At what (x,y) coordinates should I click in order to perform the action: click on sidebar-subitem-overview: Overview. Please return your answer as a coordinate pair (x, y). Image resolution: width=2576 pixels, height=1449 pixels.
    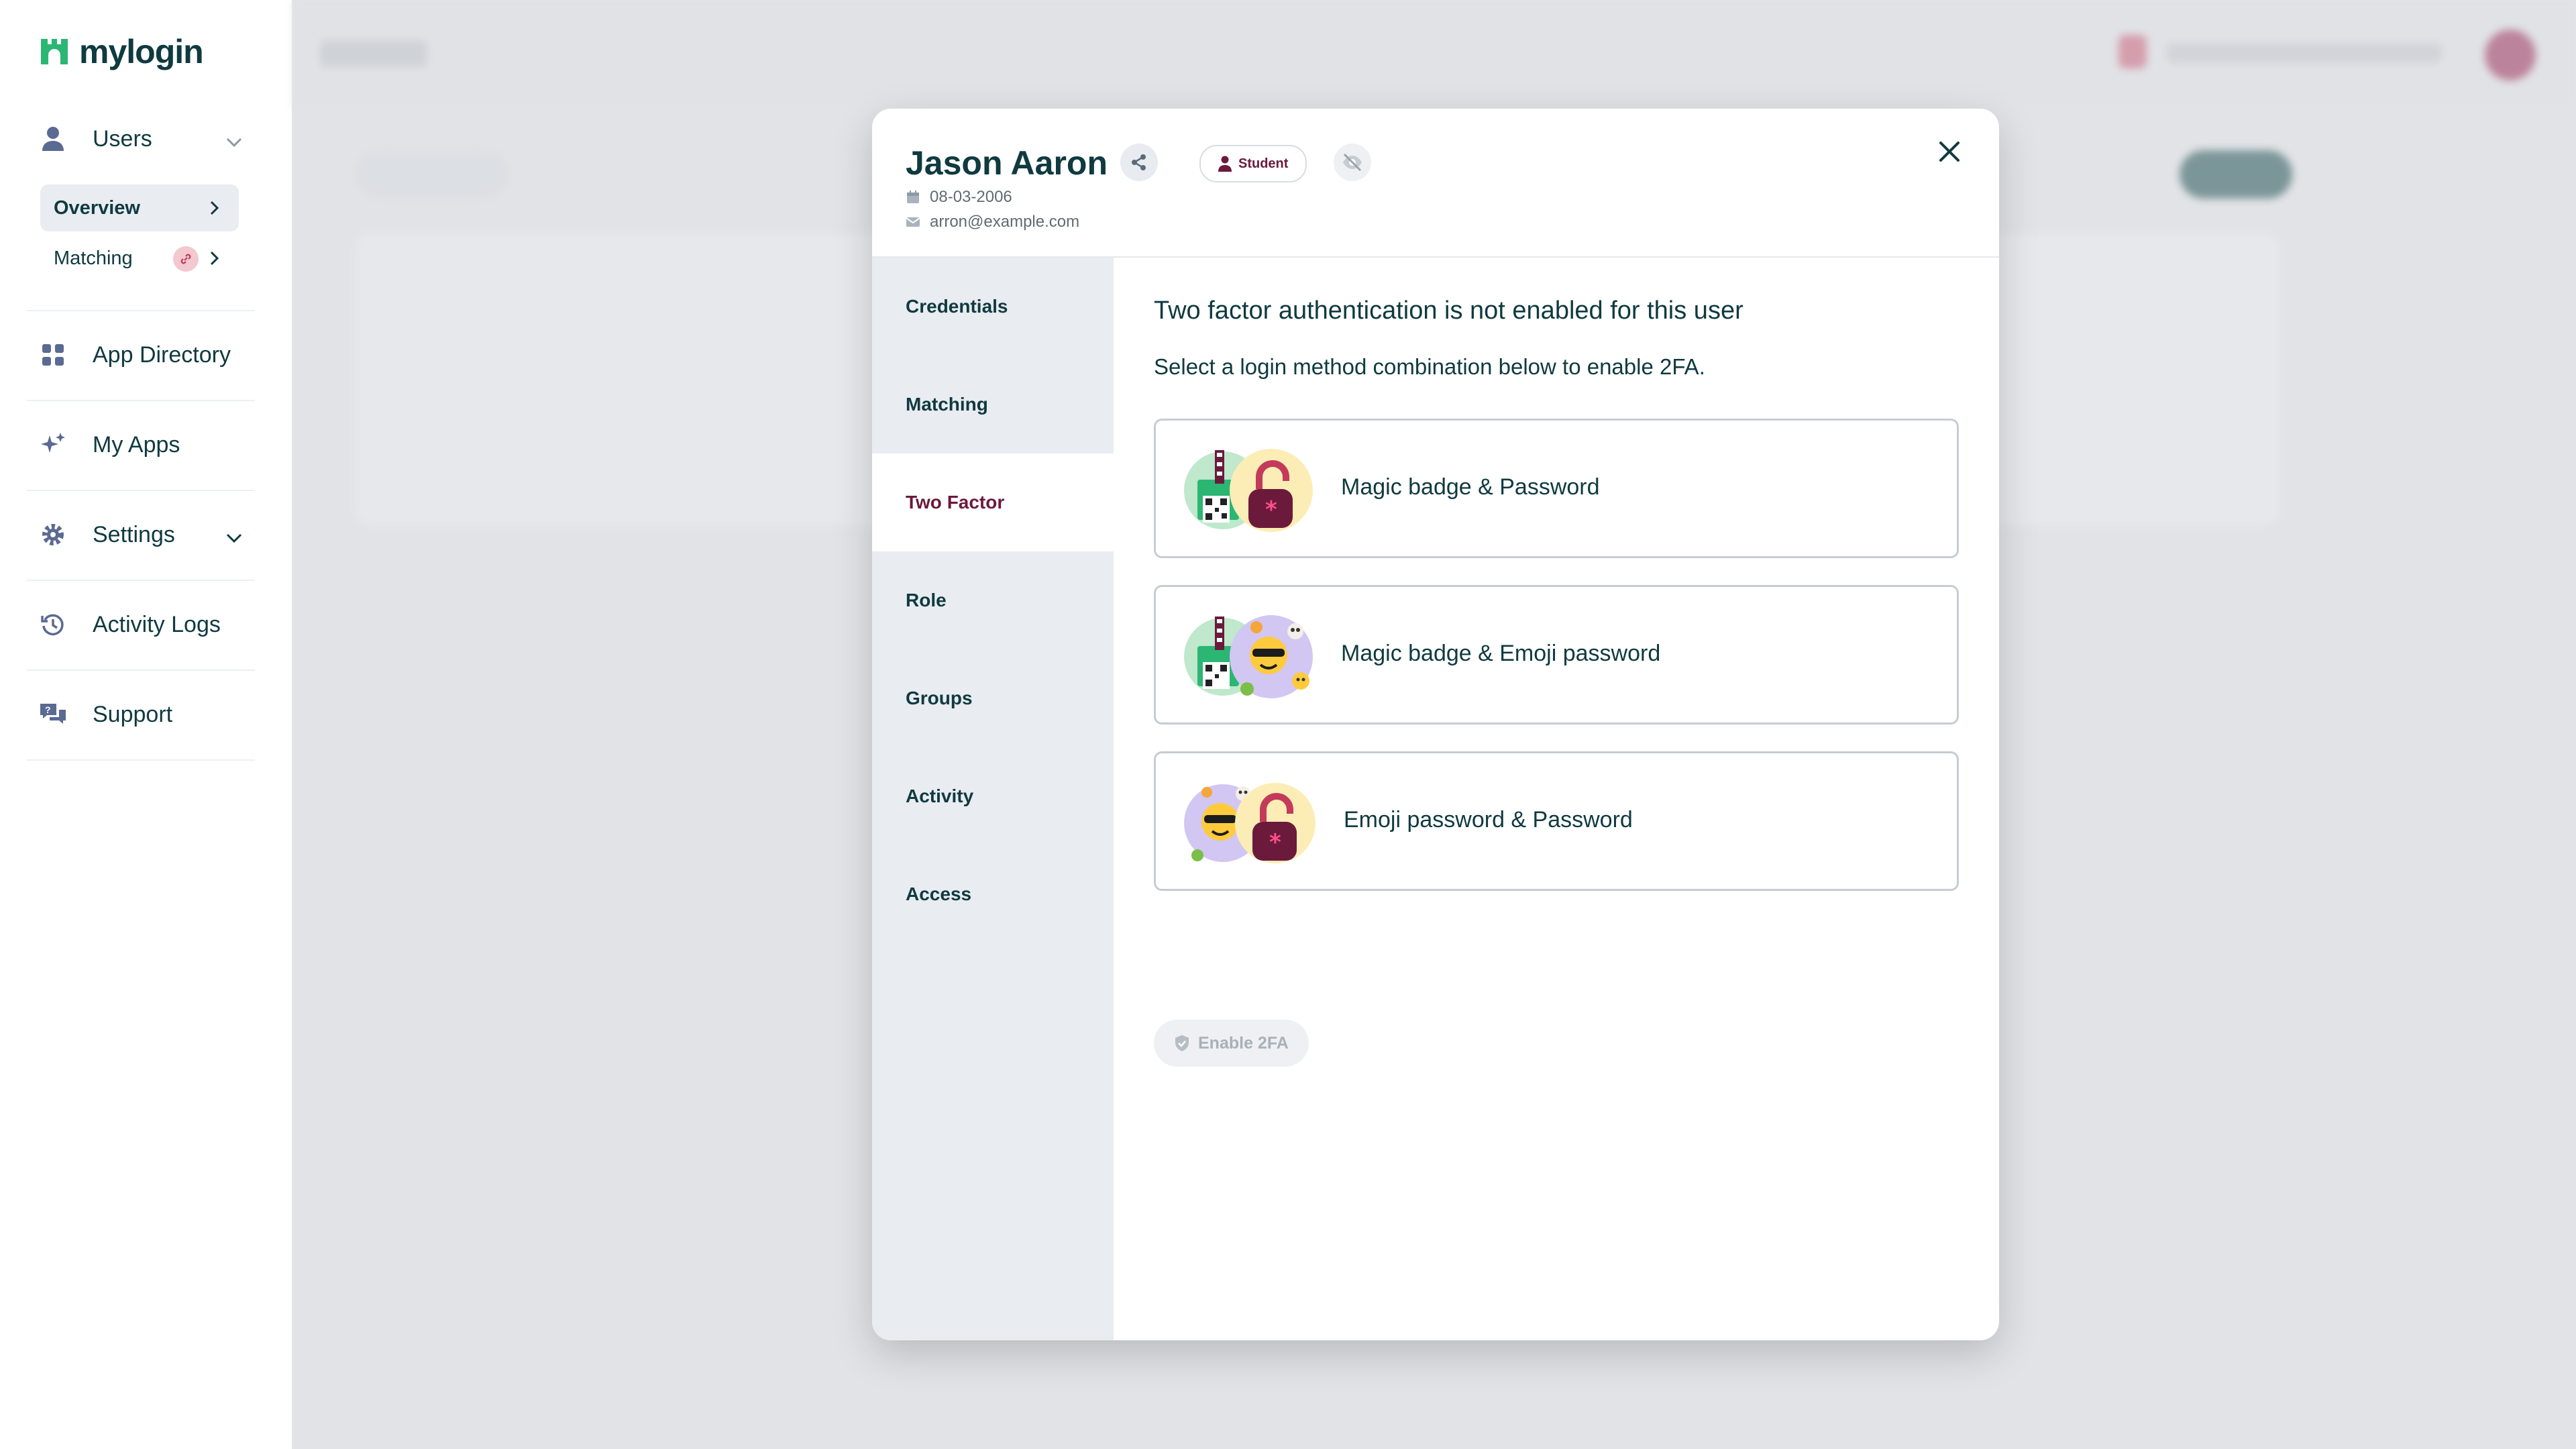
    Looking at the image, I should click on (139, 207).